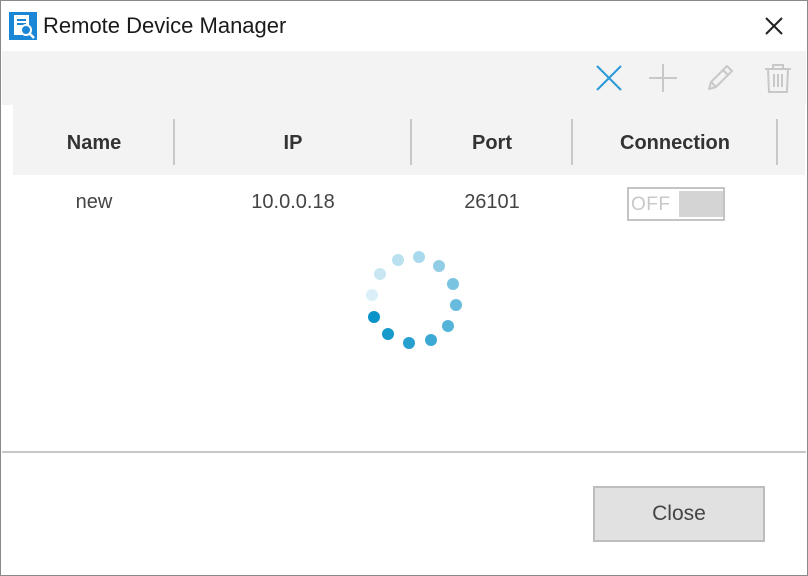 This screenshot has height=576, width=808. I want to click on footer-divider, so click(404, 452).